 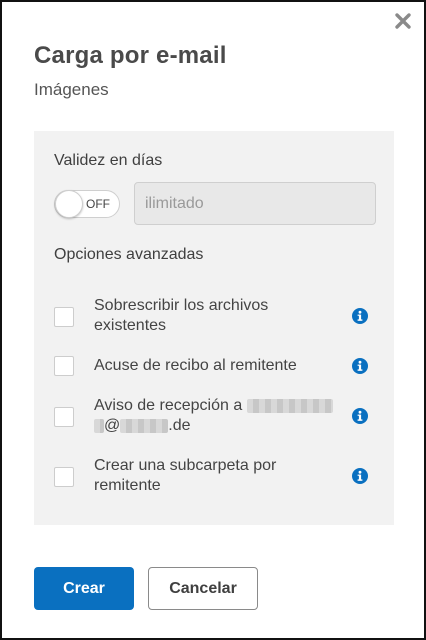 What do you see at coordinates (130, 55) in the screenshot?
I see `dialog-title: Carga por e-mail` at bounding box center [130, 55].